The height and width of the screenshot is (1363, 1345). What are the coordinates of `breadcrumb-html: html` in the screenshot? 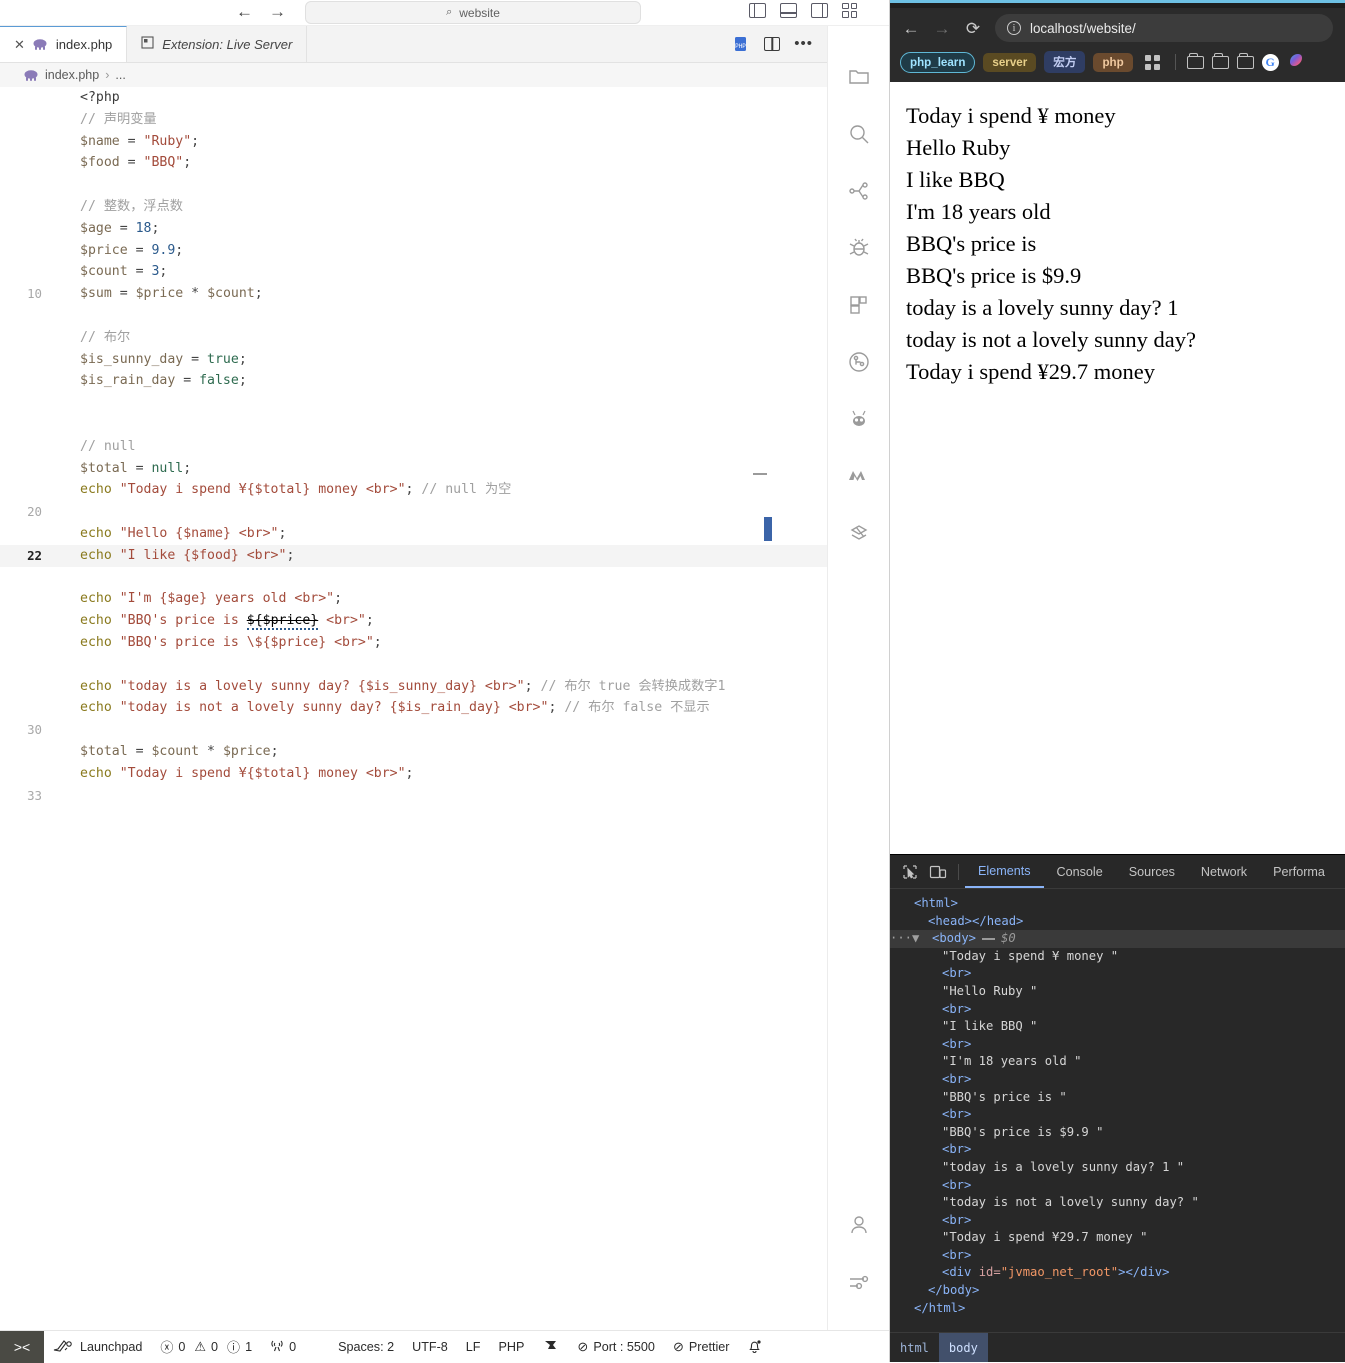 It's located at (914, 1348).